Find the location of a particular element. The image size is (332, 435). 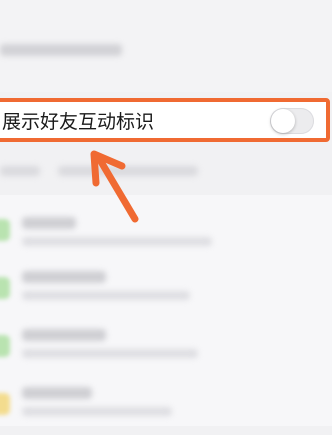

friend-interaction-badge-toggle is located at coordinates (292, 121).